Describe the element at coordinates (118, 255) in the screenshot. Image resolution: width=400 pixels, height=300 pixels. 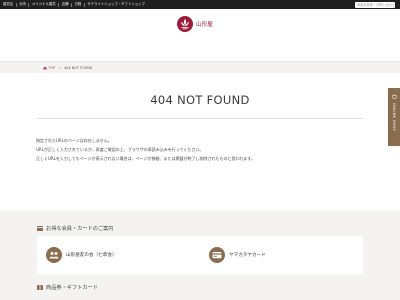
I see `tomo-no-kai-card: 山形屋友の会（七草会）` at that location.